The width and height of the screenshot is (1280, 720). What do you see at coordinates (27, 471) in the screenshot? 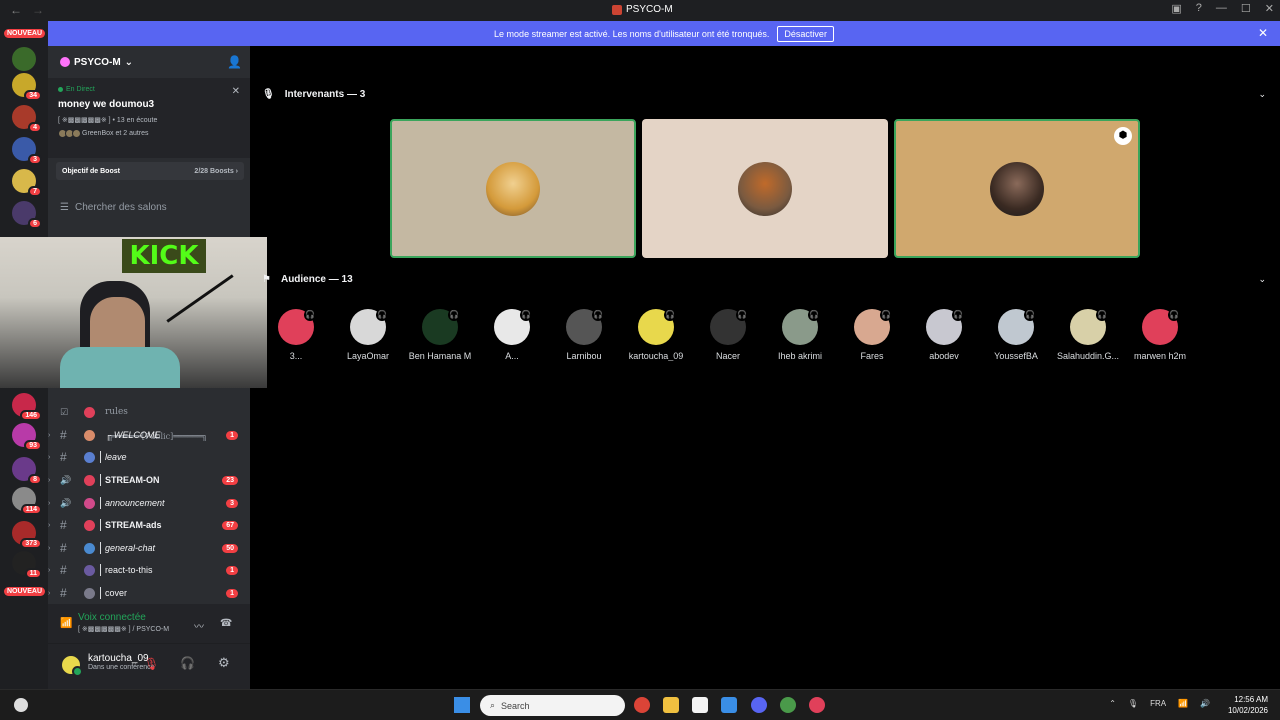
I see `server-icon: 8` at bounding box center [27, 471].